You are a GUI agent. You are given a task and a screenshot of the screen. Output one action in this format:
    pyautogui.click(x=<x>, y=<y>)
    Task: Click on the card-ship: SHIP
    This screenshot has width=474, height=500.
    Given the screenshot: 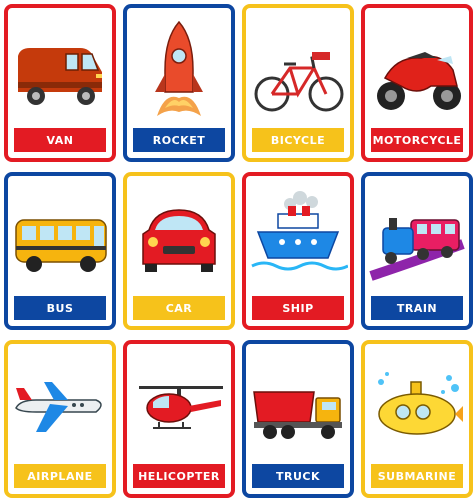 What is the action you would take?
    pyautogui.click(x=298, y=251)
    